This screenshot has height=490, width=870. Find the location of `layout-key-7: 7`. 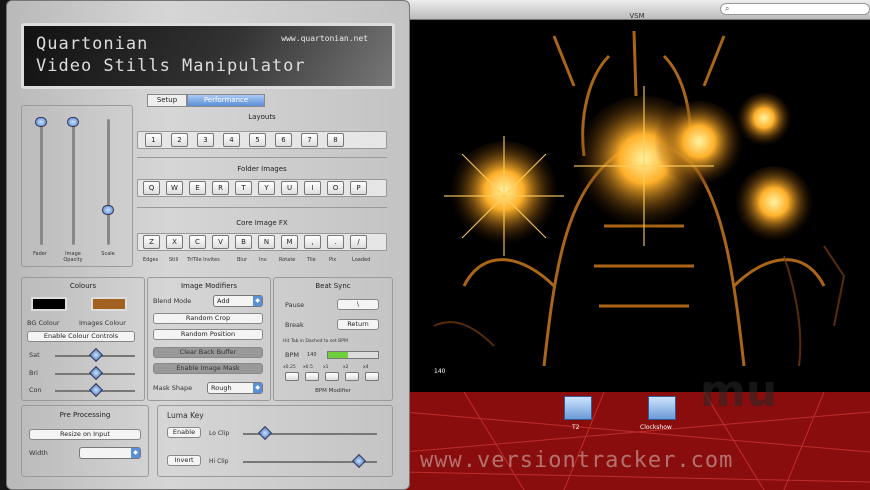

layout-key-7: 7 is located at coordinates (309, 140).